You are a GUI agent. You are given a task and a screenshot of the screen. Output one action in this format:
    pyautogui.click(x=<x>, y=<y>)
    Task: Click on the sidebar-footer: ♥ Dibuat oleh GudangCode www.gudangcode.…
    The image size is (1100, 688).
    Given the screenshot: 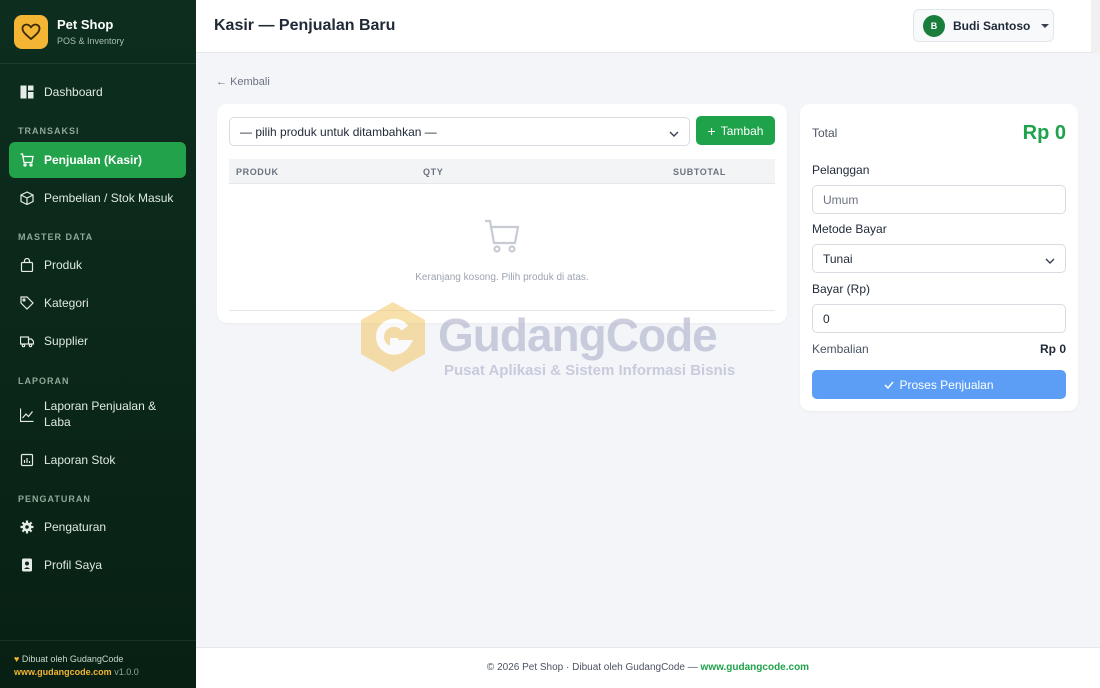 What is the action you would take?
    pyautogui.click(x=98, y=664)
    